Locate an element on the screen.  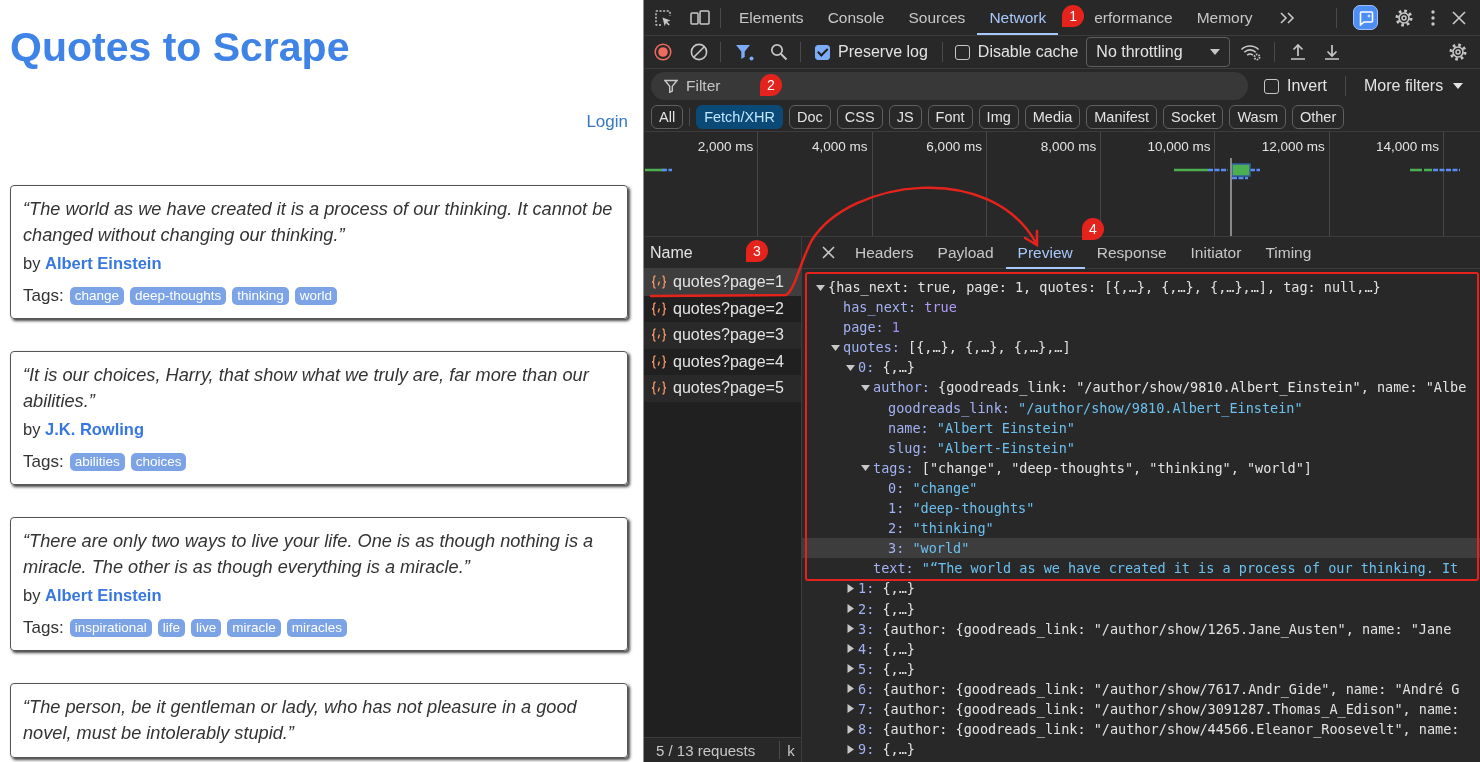
panel-tab: Sources is located at coordinates (937, 17).